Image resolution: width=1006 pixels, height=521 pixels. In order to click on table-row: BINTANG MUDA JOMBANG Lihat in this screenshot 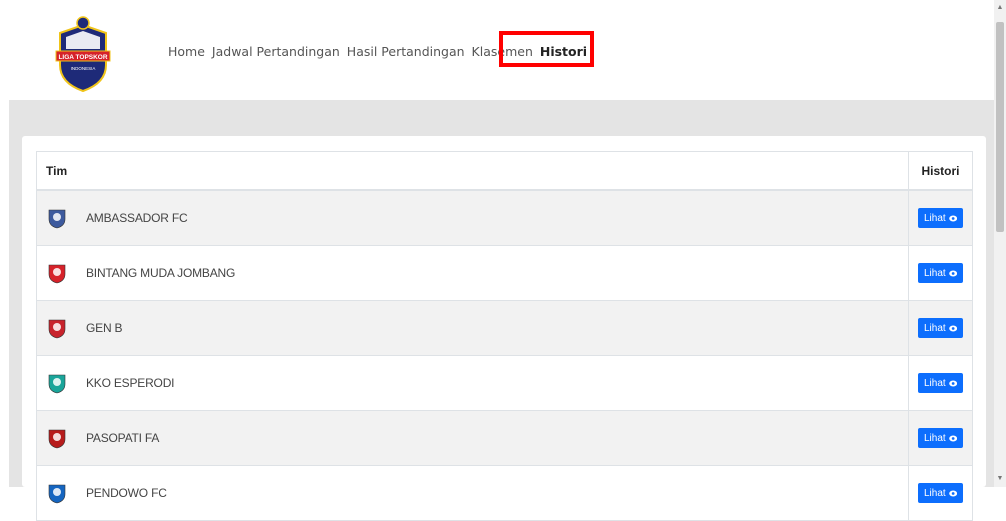, I will do `click(504, 273)`.